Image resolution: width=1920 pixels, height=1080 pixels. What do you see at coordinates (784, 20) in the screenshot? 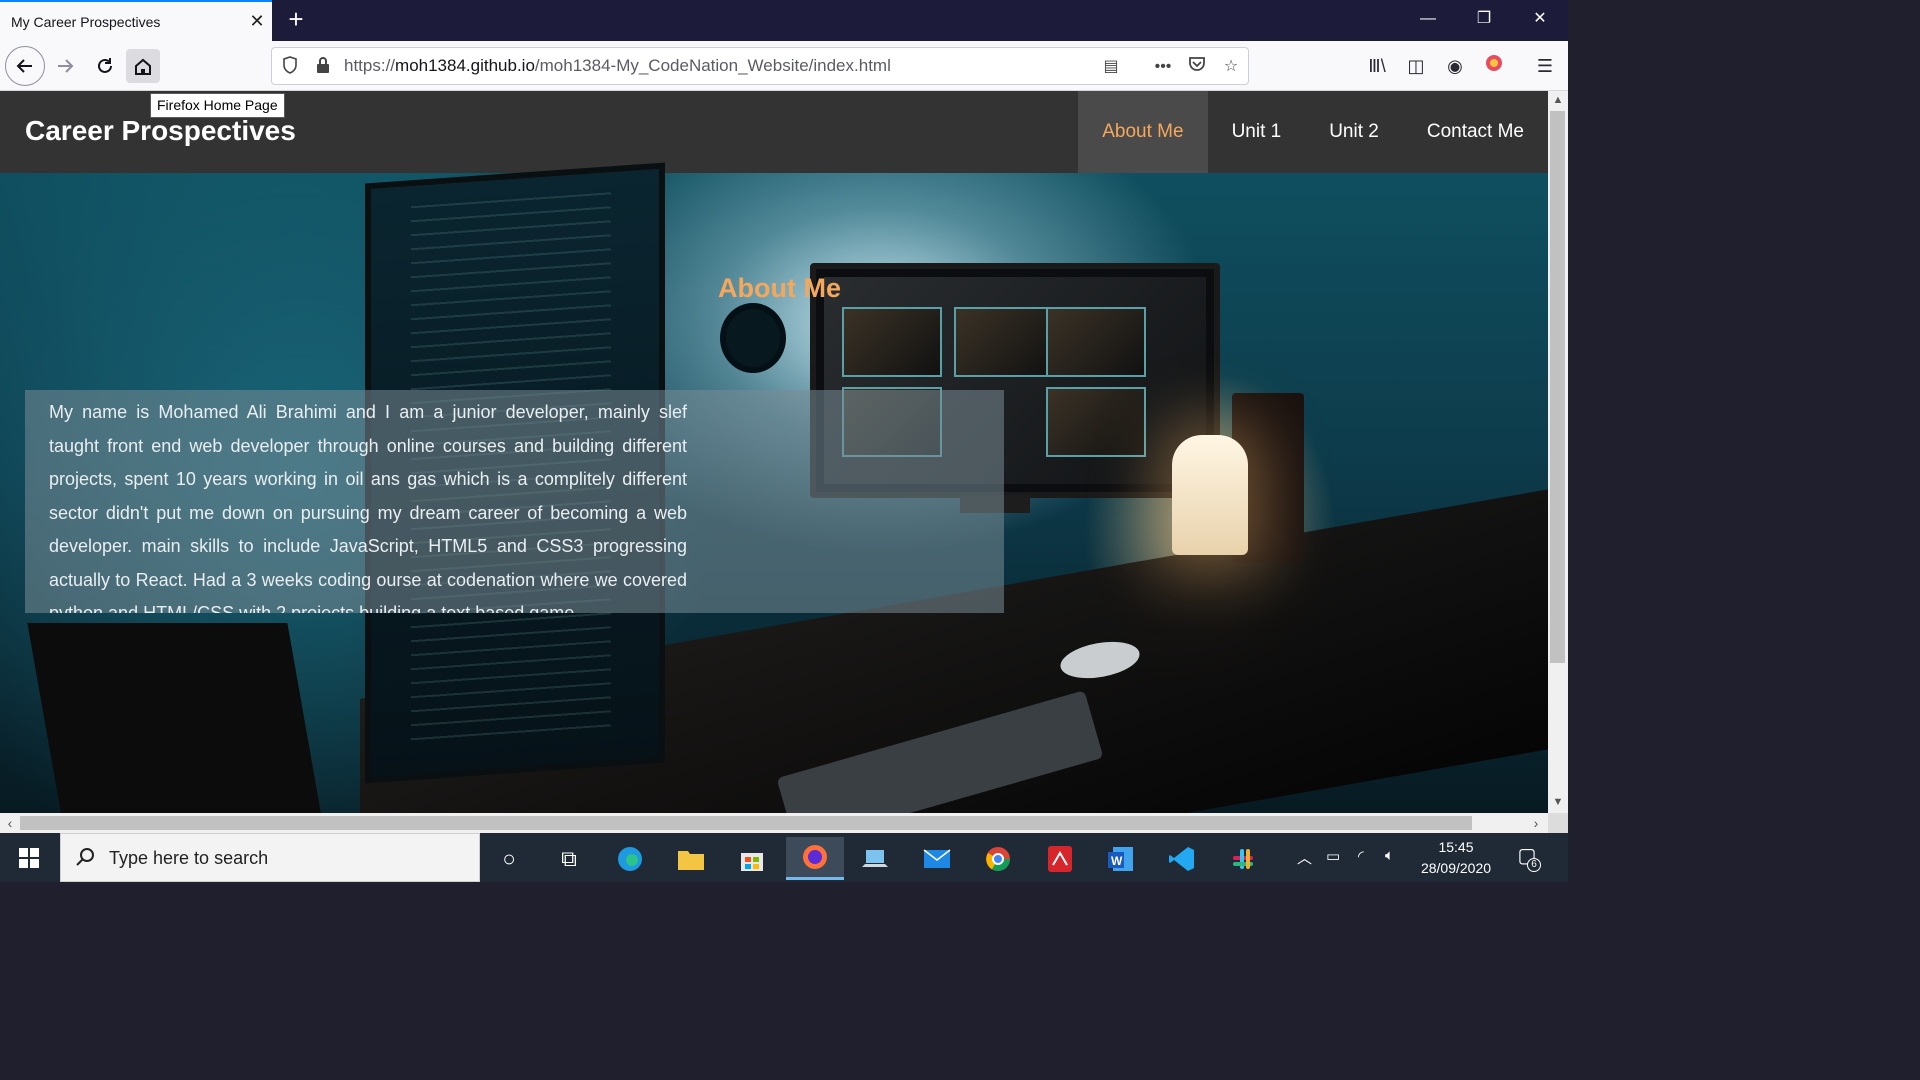
I see `tab-bar: My Career Prospectives ✕ + — ❐ ✕` at bounding box center [784, 20].